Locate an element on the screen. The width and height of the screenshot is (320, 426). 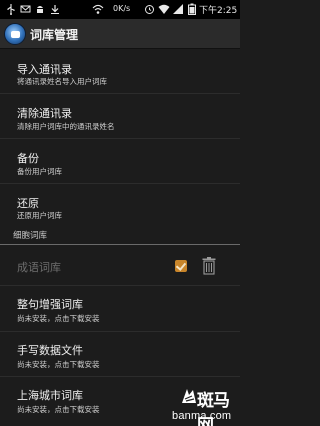
item-title: 导入通讯录 is located at coordinates (44, 69).